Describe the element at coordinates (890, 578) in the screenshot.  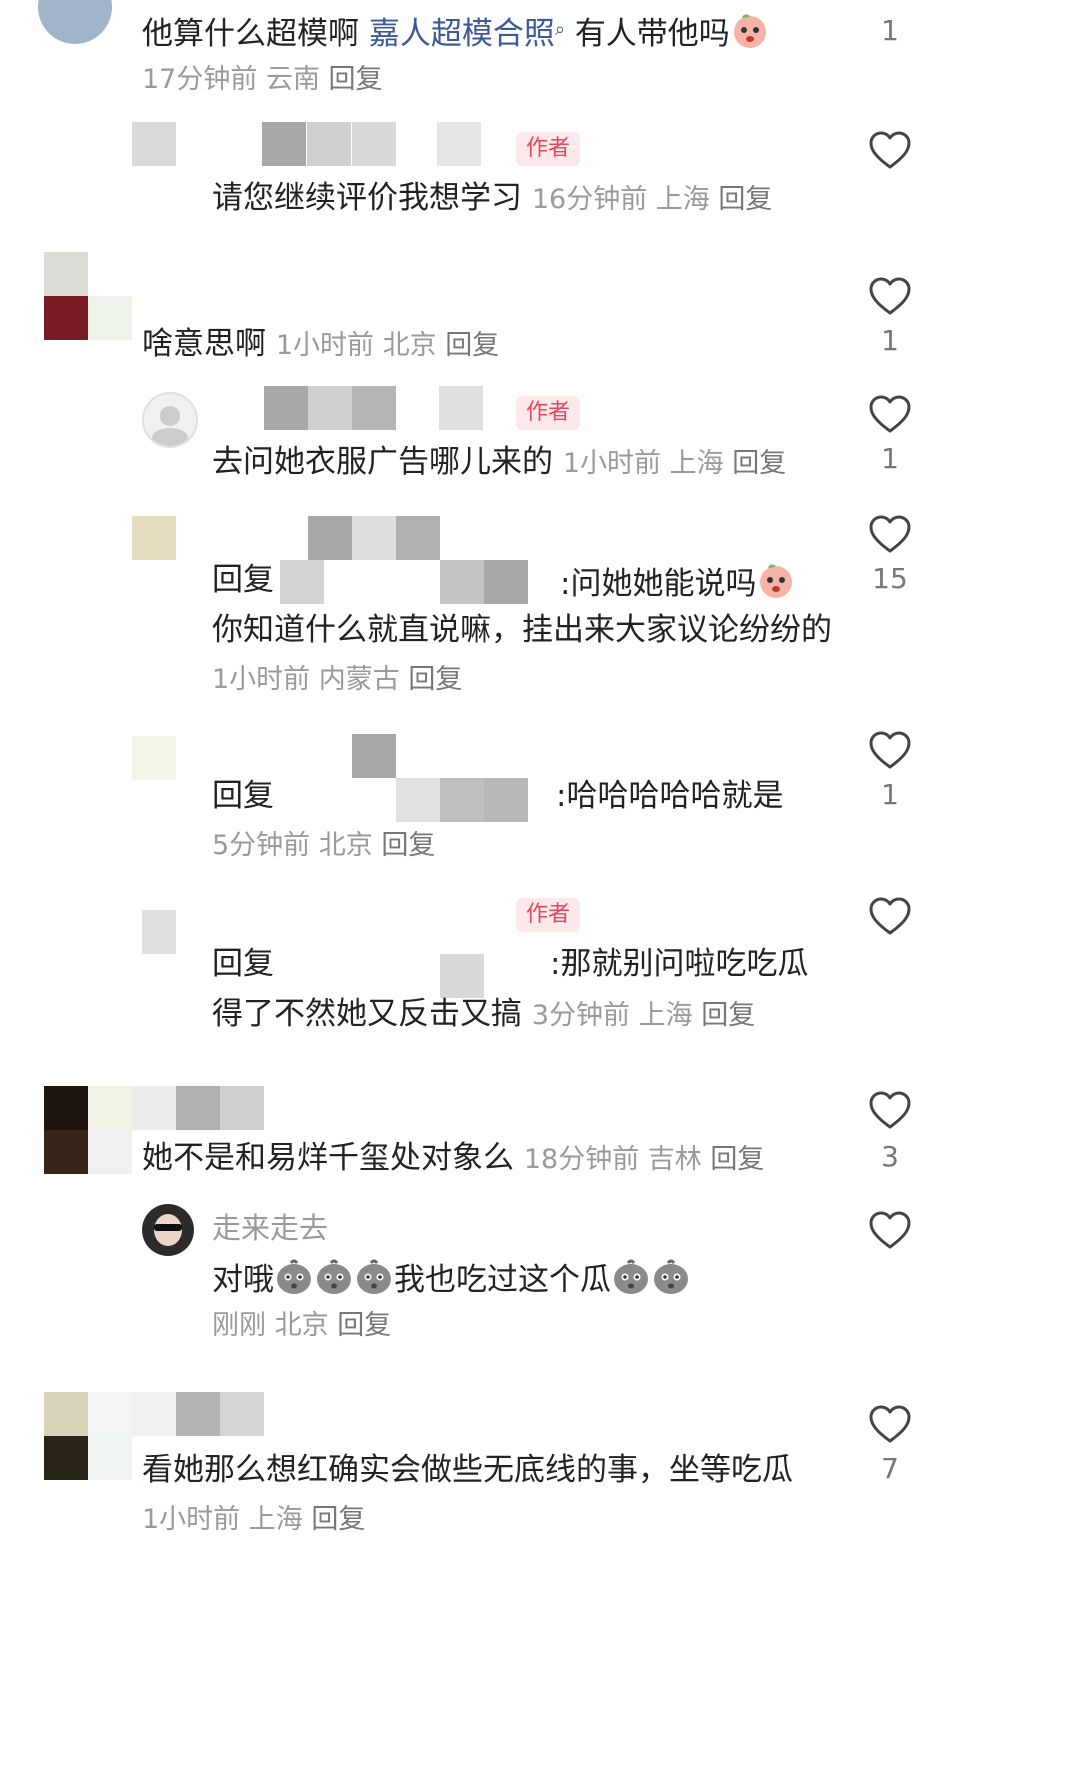
I see `like-count: 15` at that location.